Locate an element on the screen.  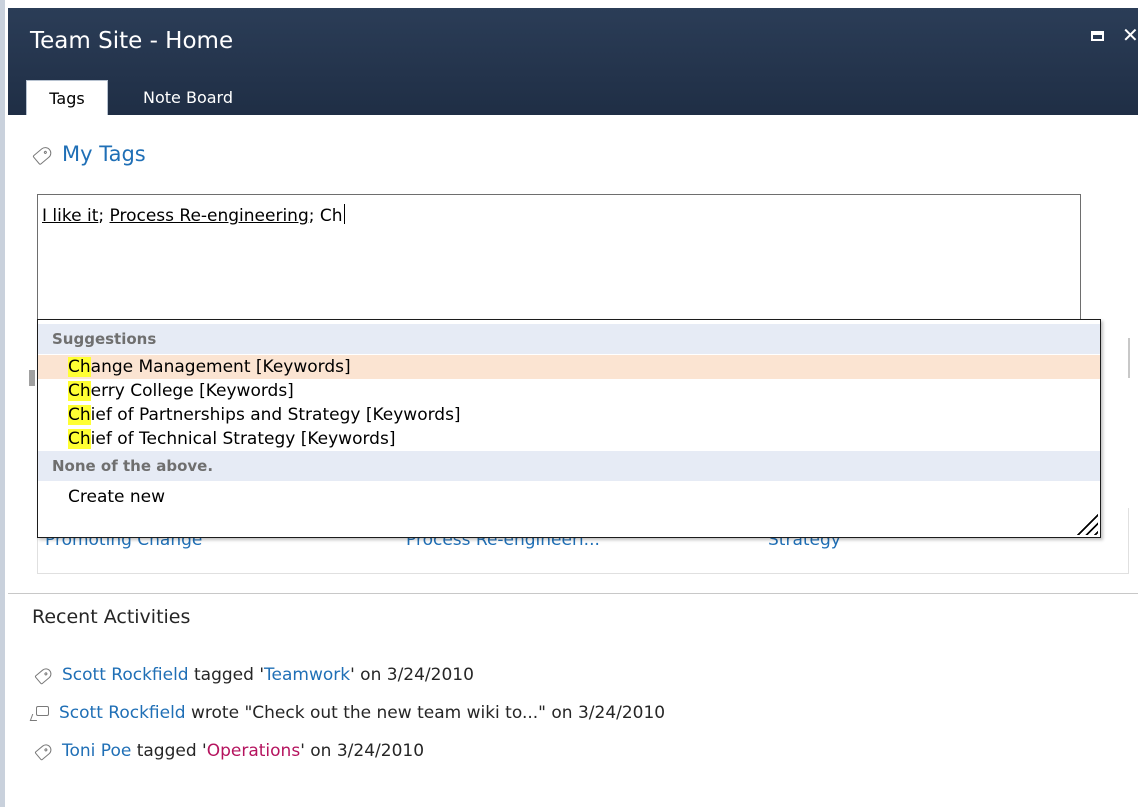
dialog-title: Team Site - Home is located at coordinates (132, 41).